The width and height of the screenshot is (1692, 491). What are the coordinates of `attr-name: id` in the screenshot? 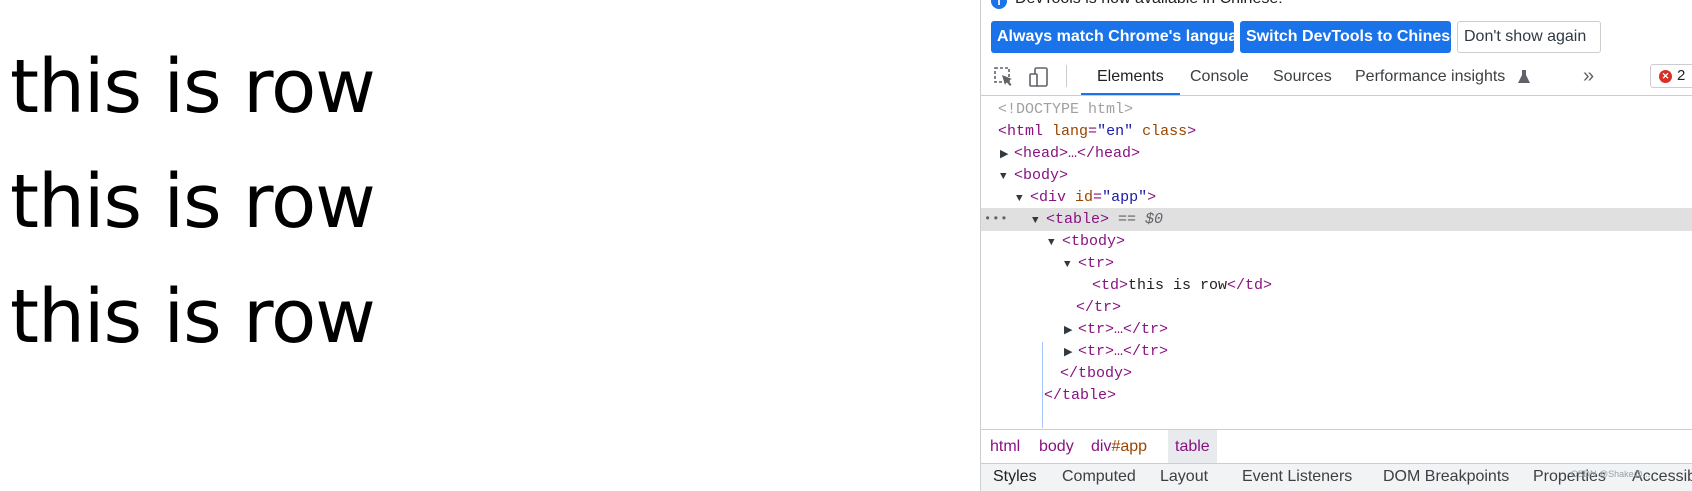 It's located at (1084, 197).